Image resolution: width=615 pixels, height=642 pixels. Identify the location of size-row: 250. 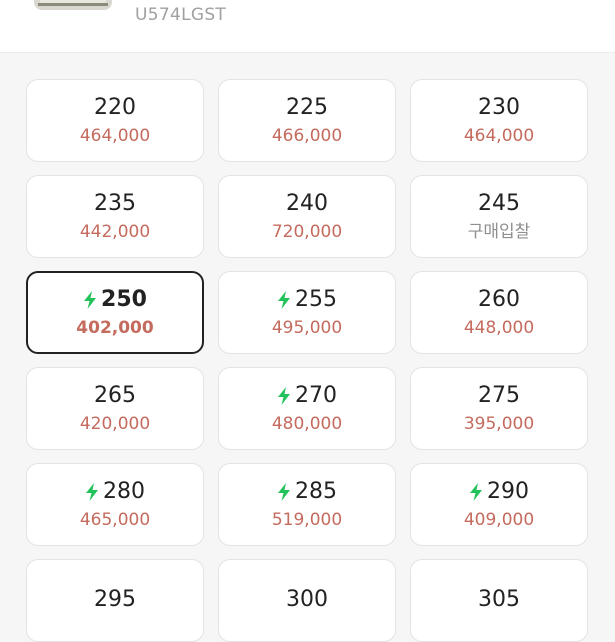
(115, 300).